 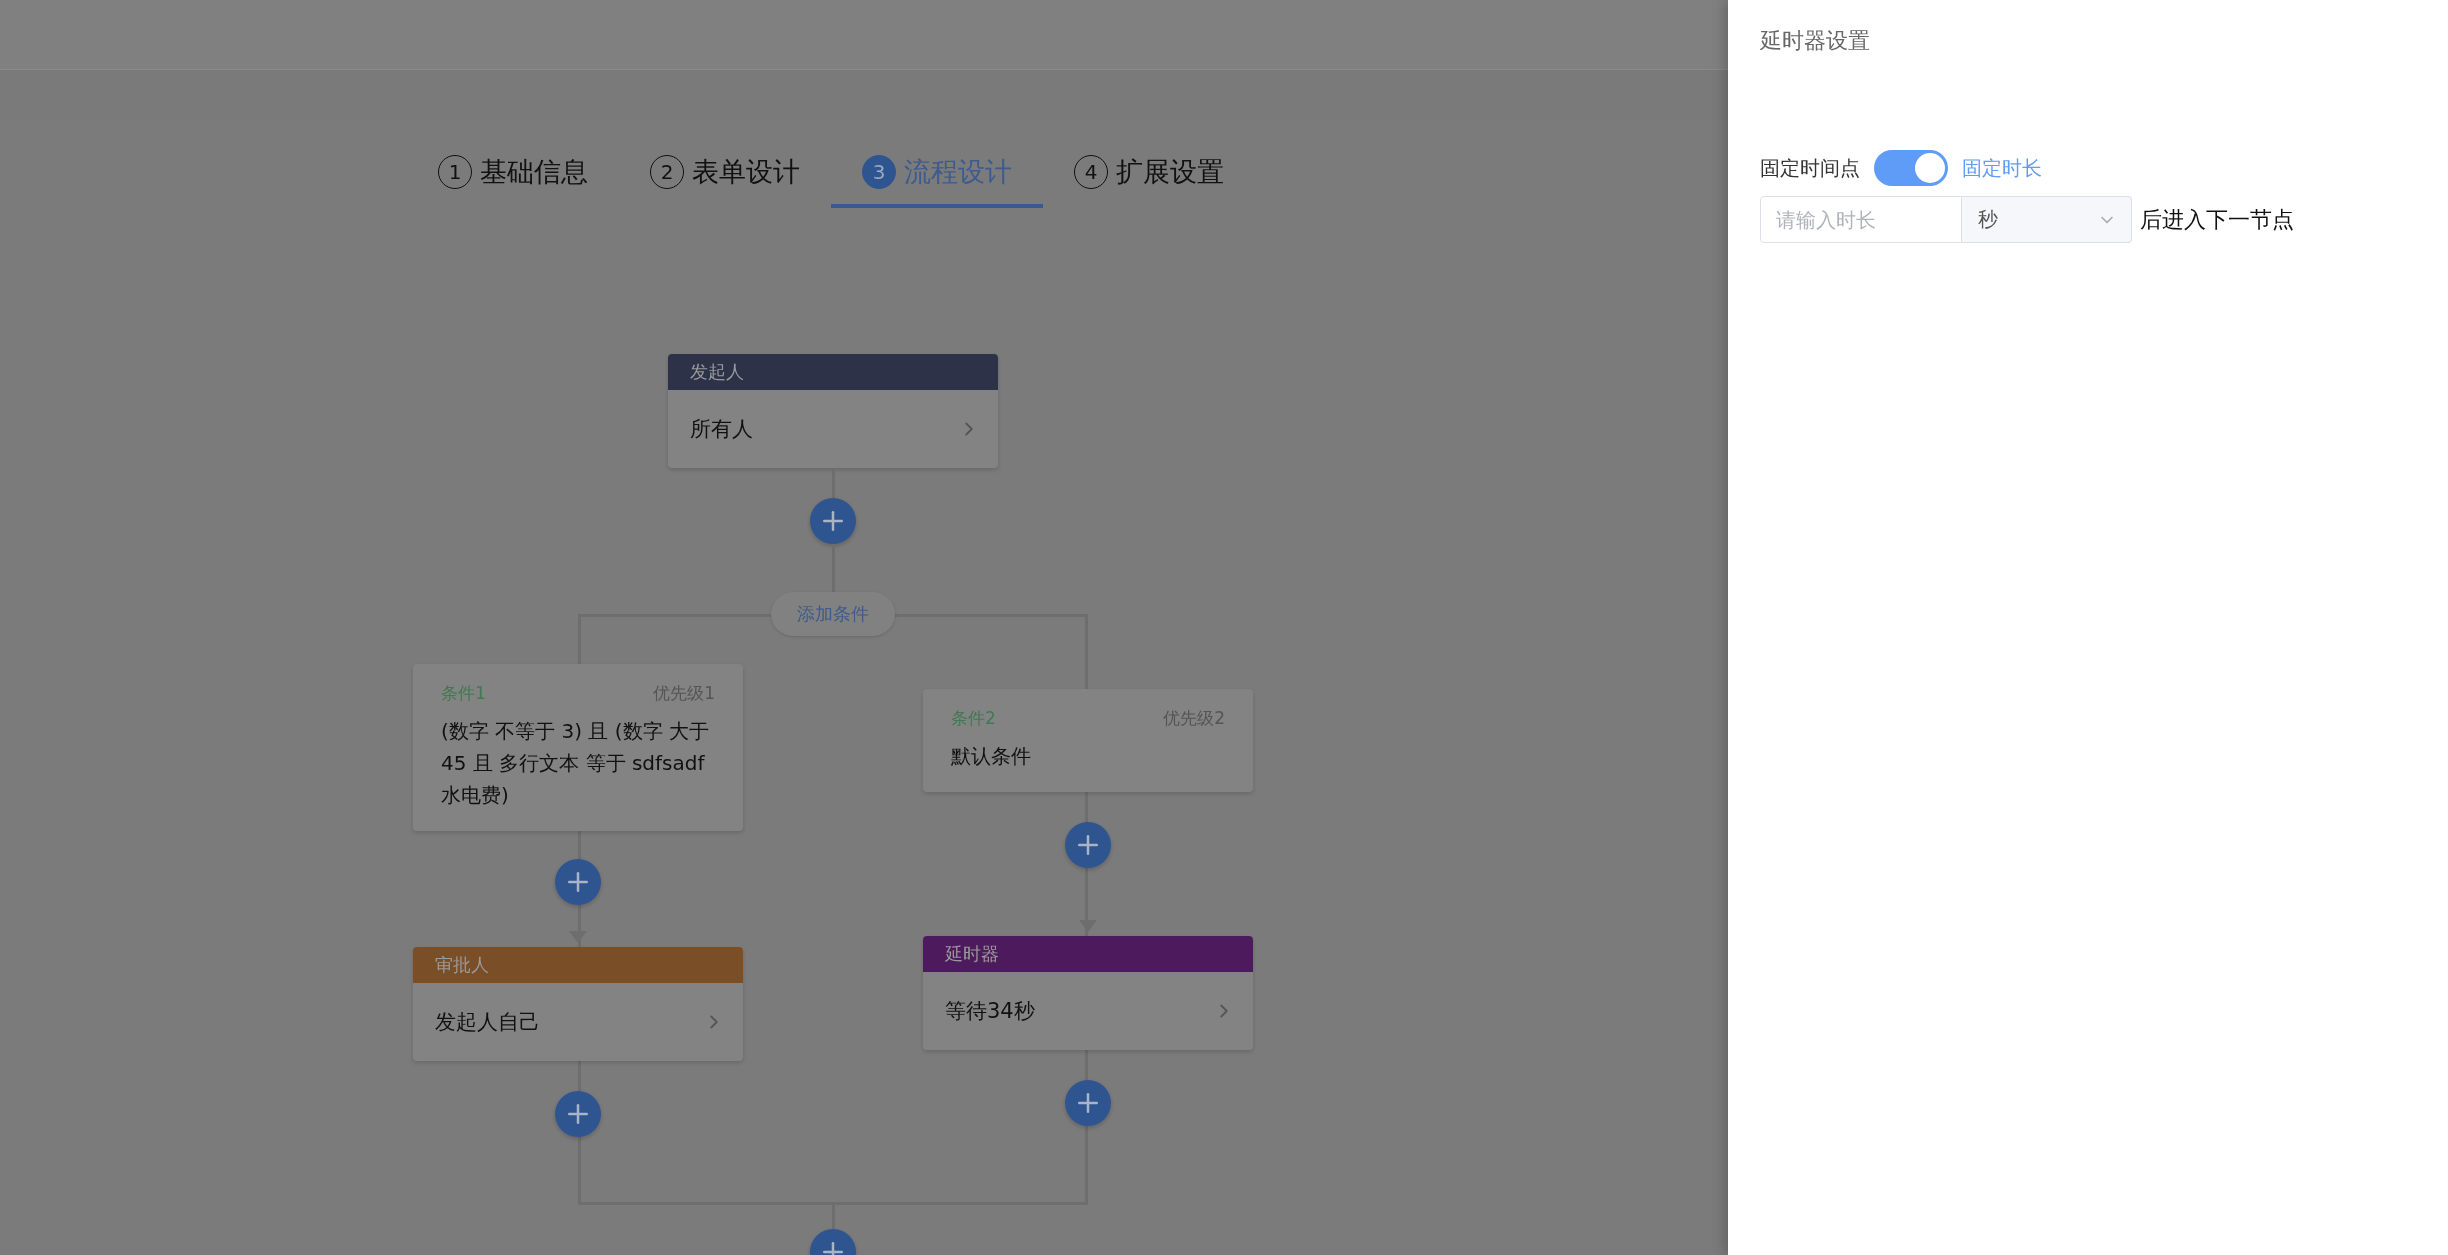 What do you see at coordinates (833, 411) in the screenshot?
I see `flow-node-card: 发起人 所有人` at bounding box center [833, 411].